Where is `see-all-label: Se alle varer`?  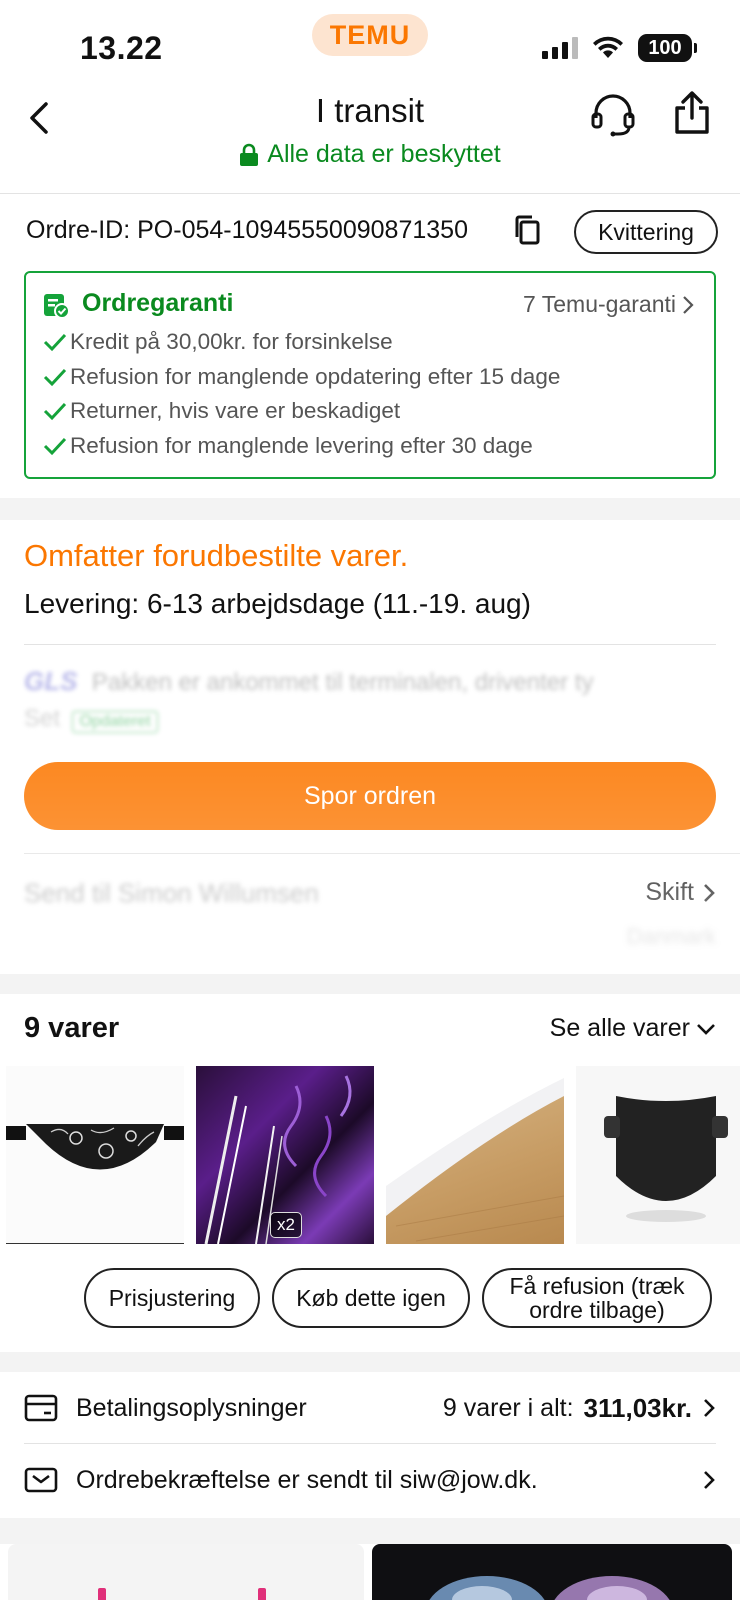 see-all-label: Se alle varer is located at coordinates (619, 1028).